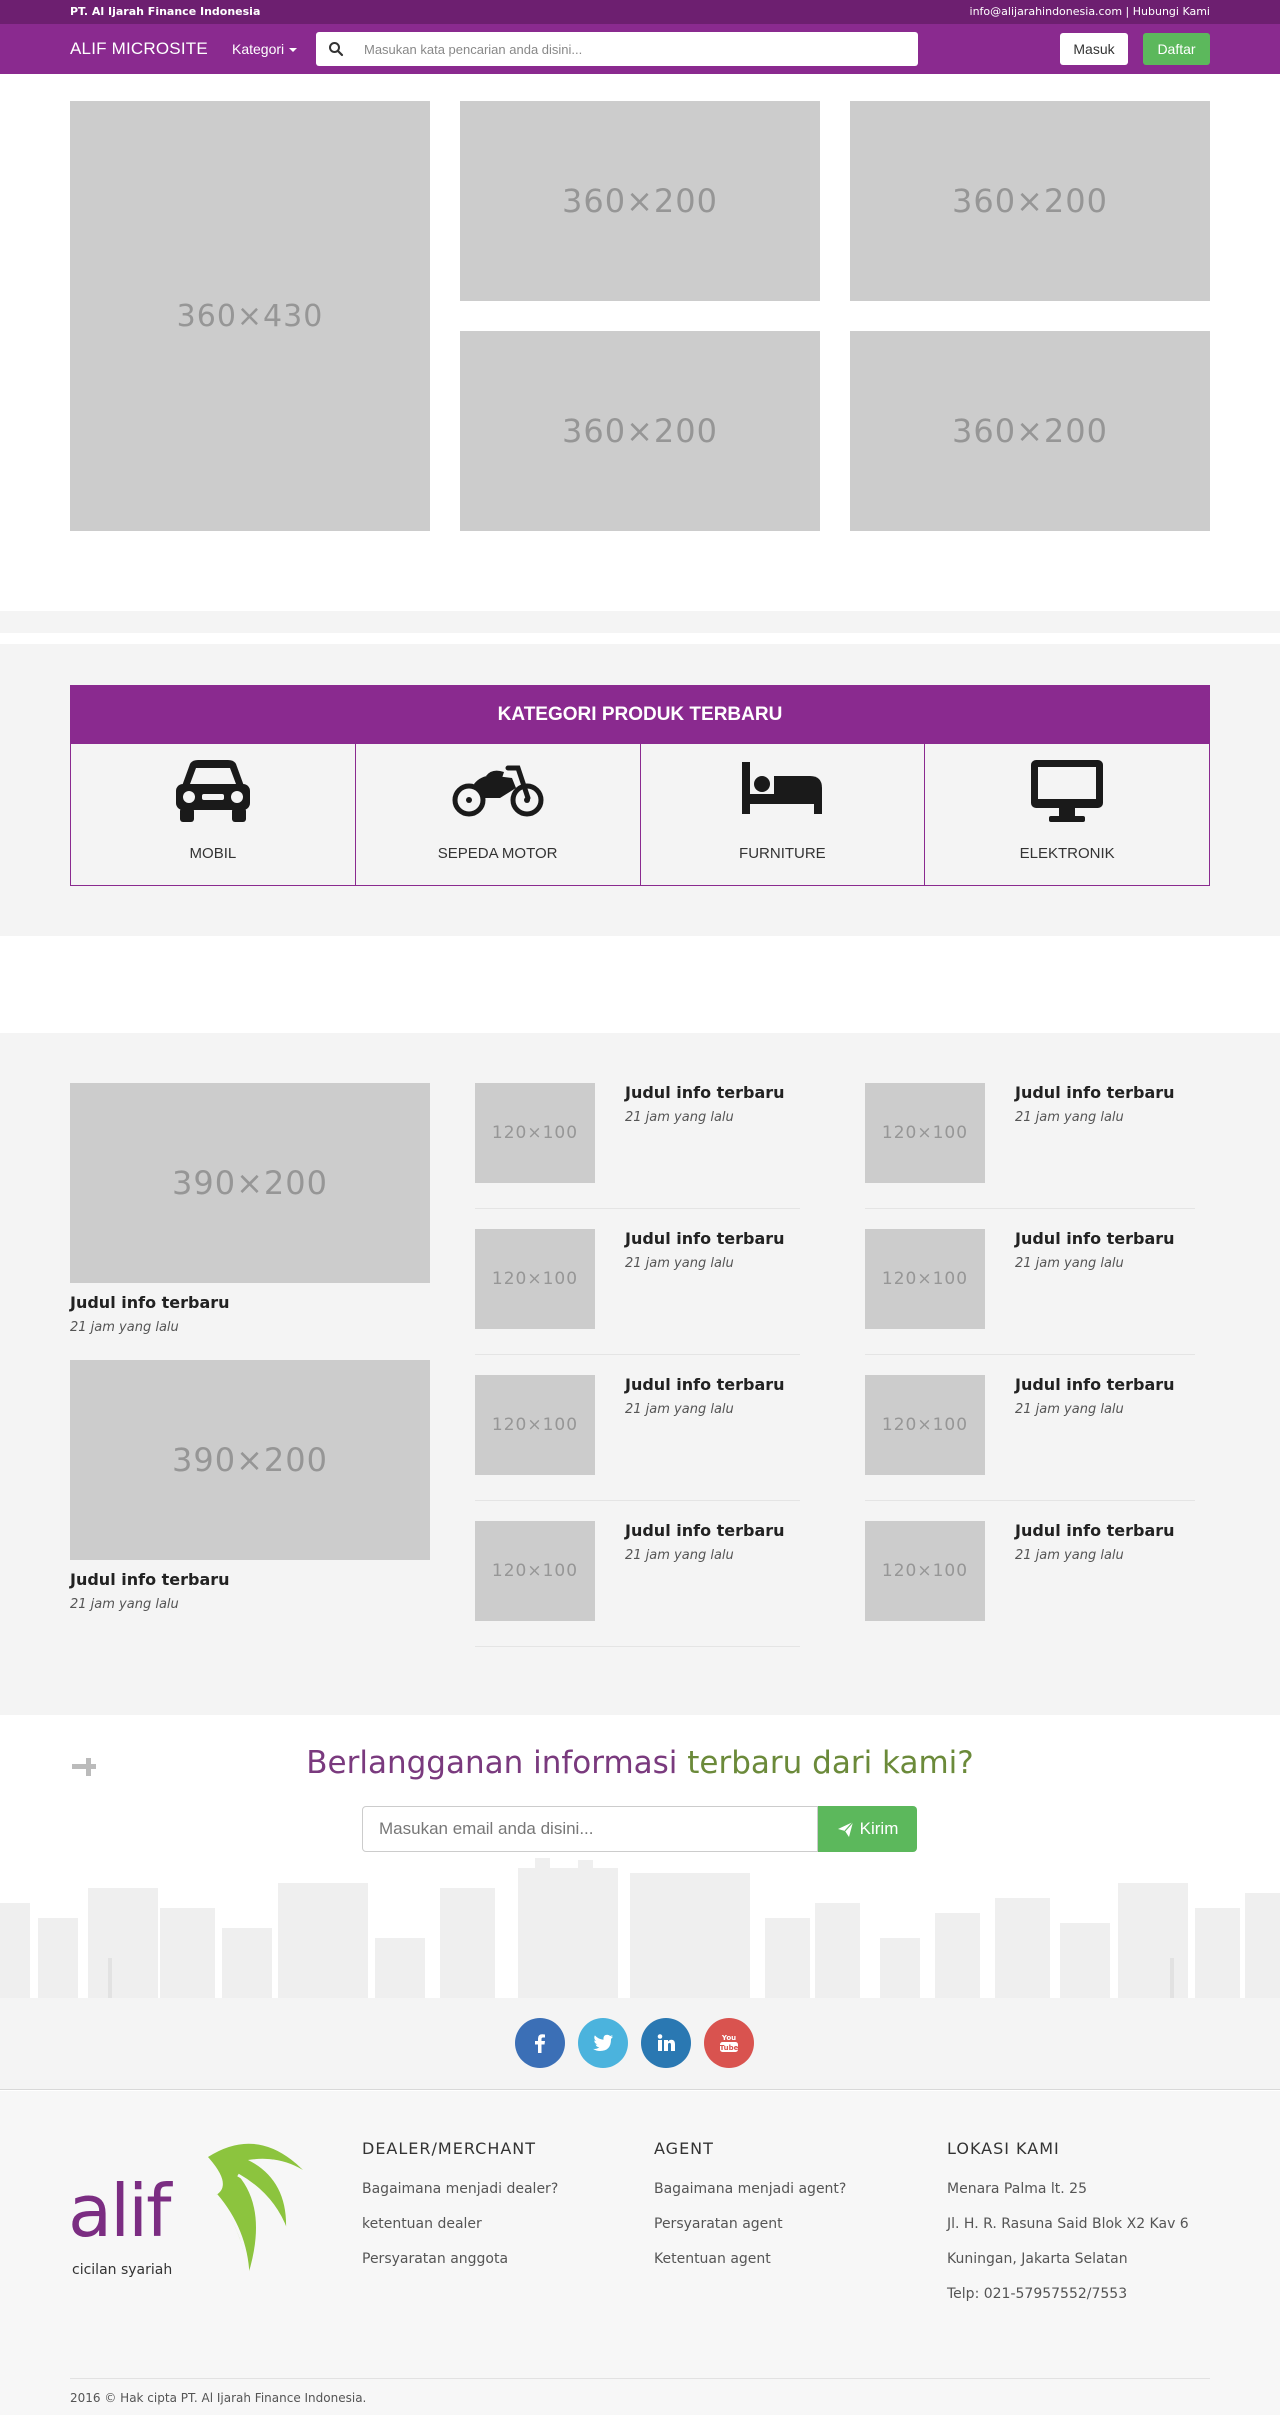  I want to click on kategori-item-mobil: MOBIL, so click(213, 814).